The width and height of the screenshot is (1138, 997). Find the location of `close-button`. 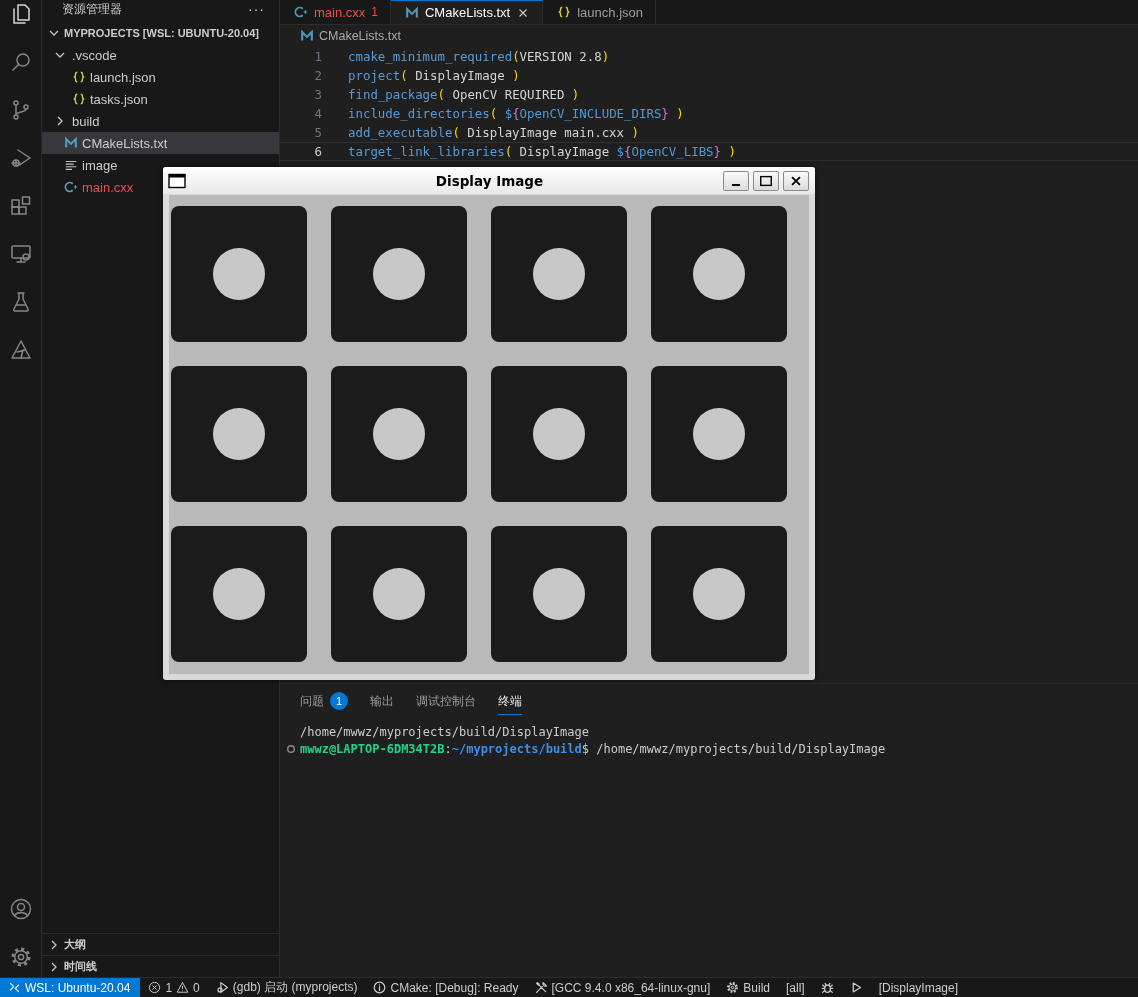

close-button is located at coordinates (796, 180).